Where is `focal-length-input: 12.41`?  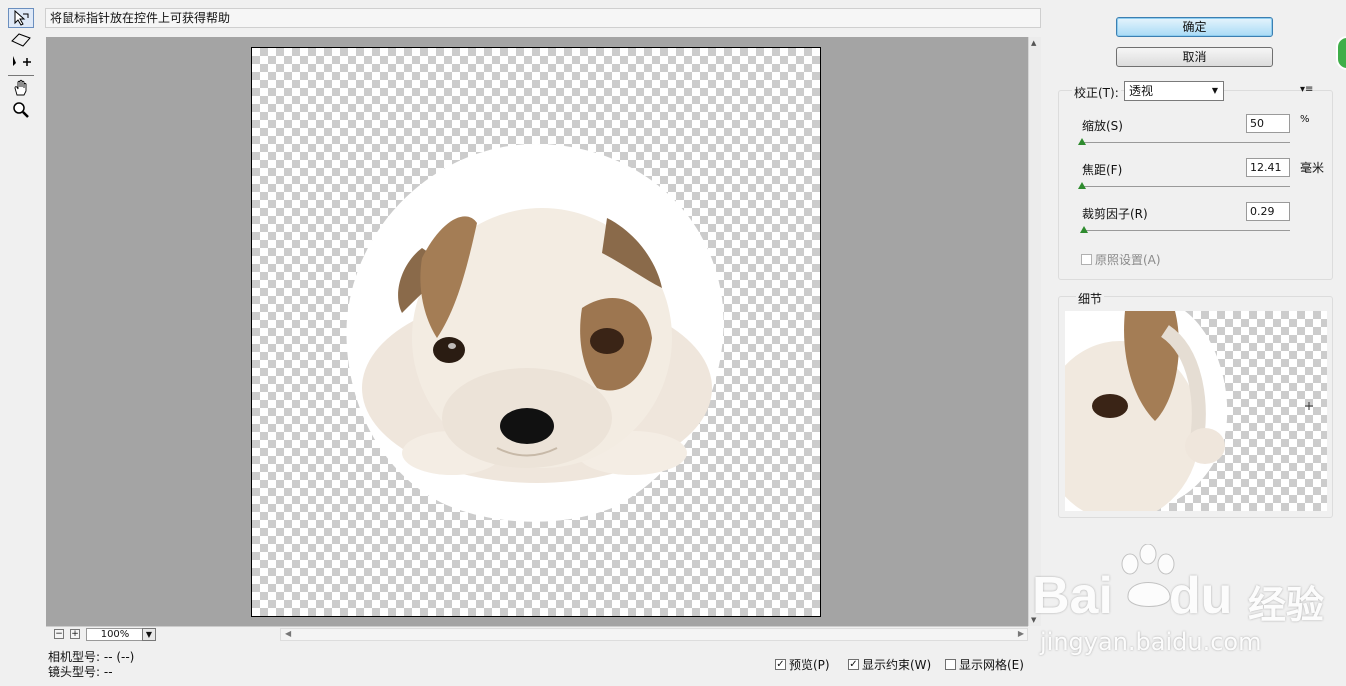
focal-length-input: 12.41 is located at coordinates (1268, 167).